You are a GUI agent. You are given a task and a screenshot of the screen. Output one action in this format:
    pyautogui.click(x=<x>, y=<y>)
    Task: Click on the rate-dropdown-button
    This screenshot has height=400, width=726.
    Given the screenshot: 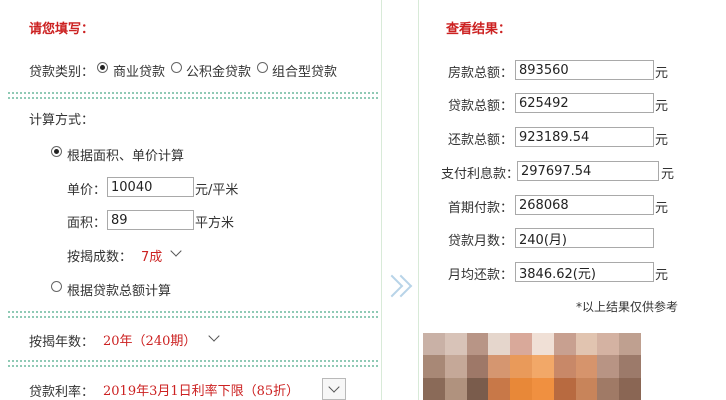 What is the action you would take?
    pyautogui.click(x=334, y=389)
    